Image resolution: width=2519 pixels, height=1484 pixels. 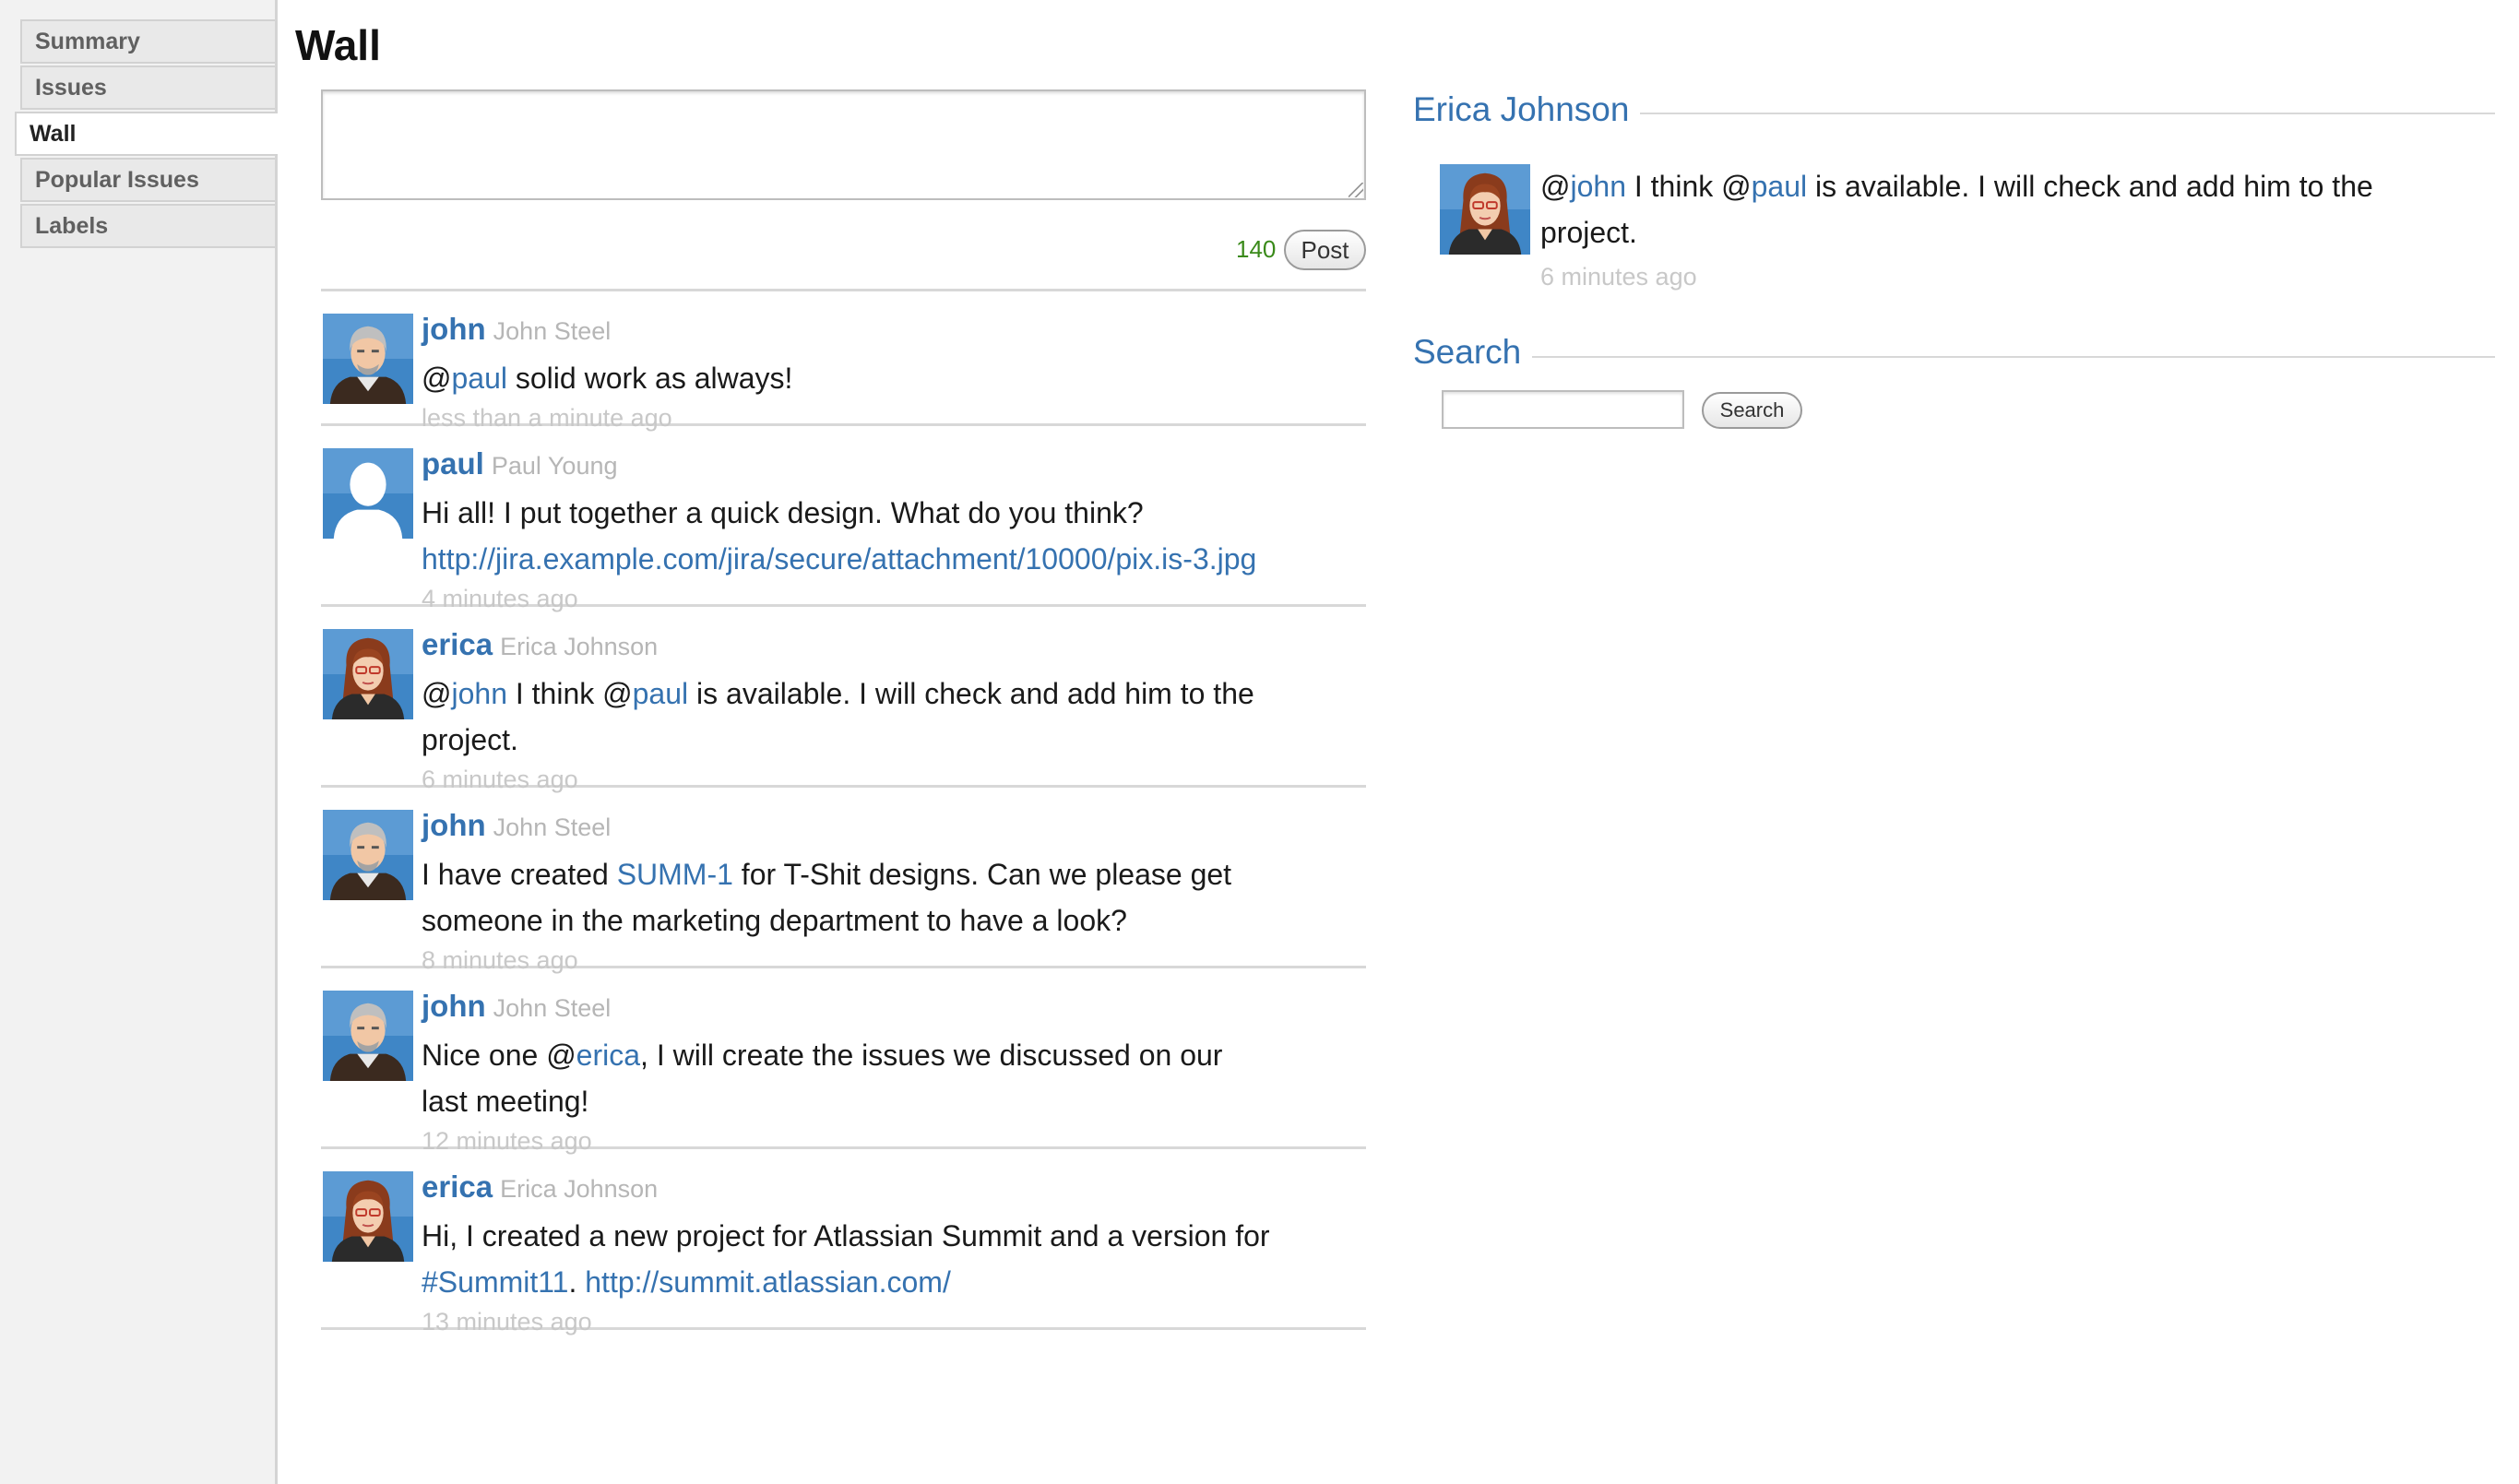 I want to click on profile-post-link: paul, so click(x=1780, y=186).